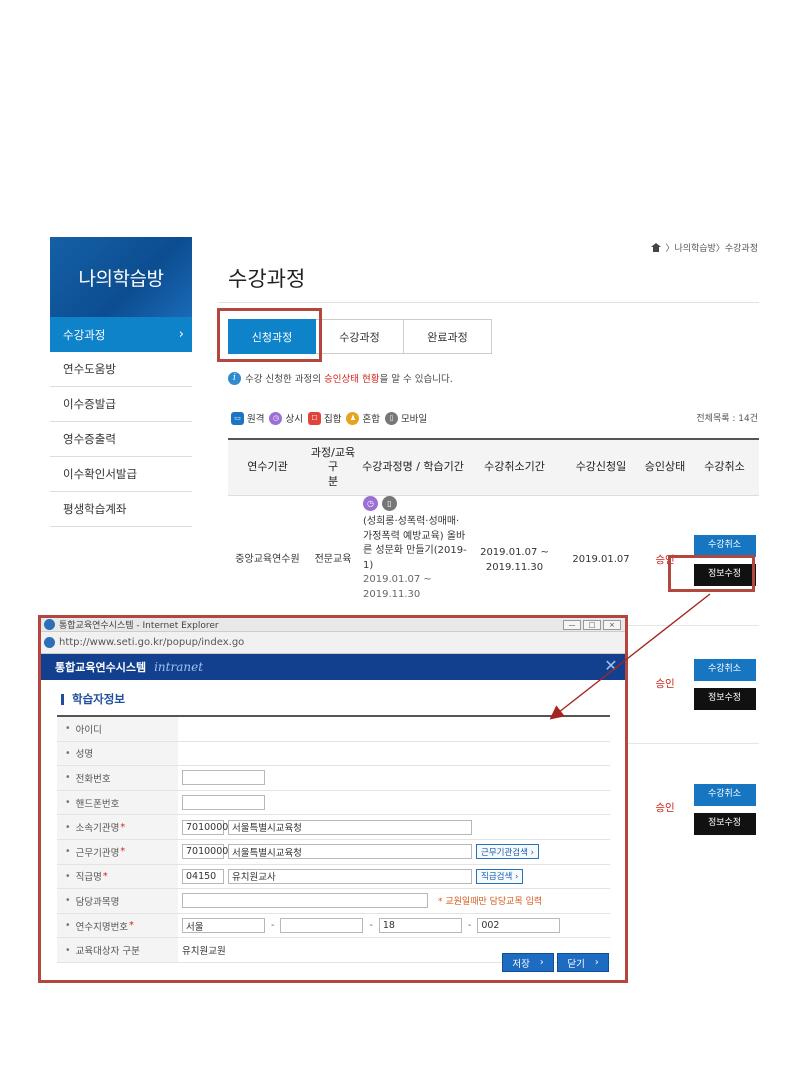  I want to click on work-name-input: 서울특별시교육청, so click(350, 852).